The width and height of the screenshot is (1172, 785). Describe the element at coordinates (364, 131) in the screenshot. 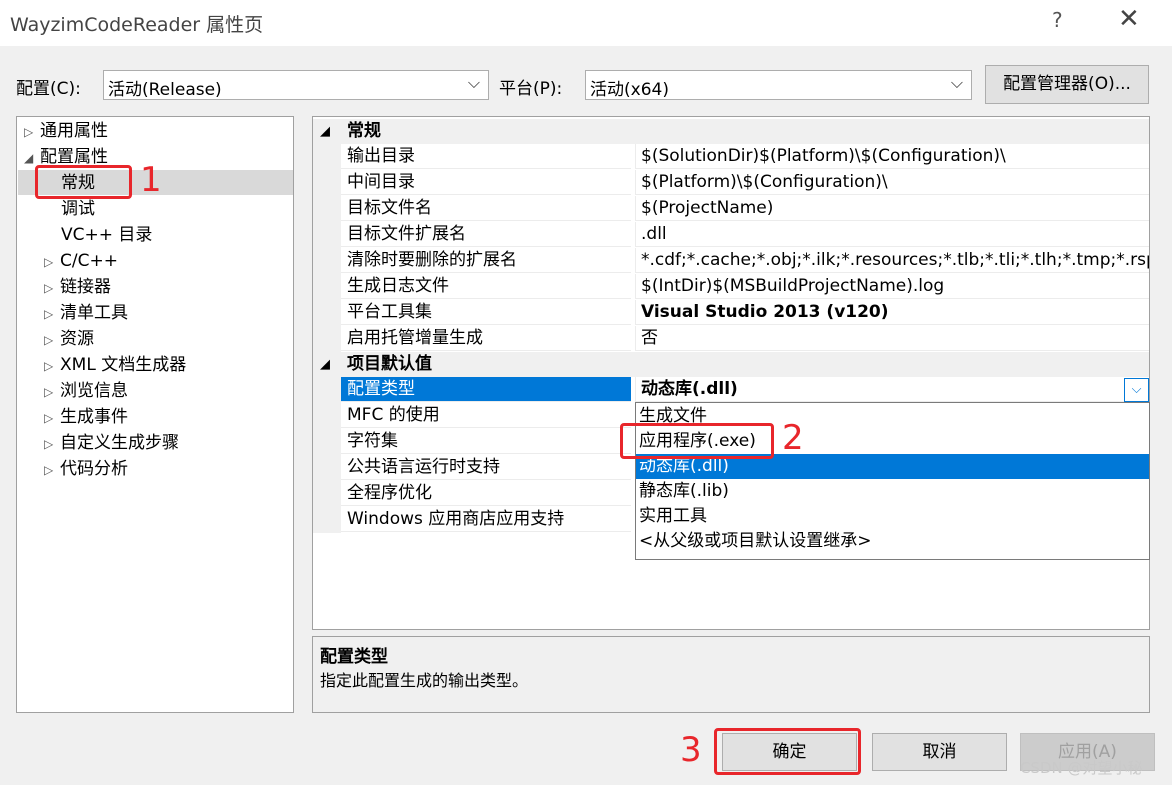

I see `section-title: 常规` at that location.